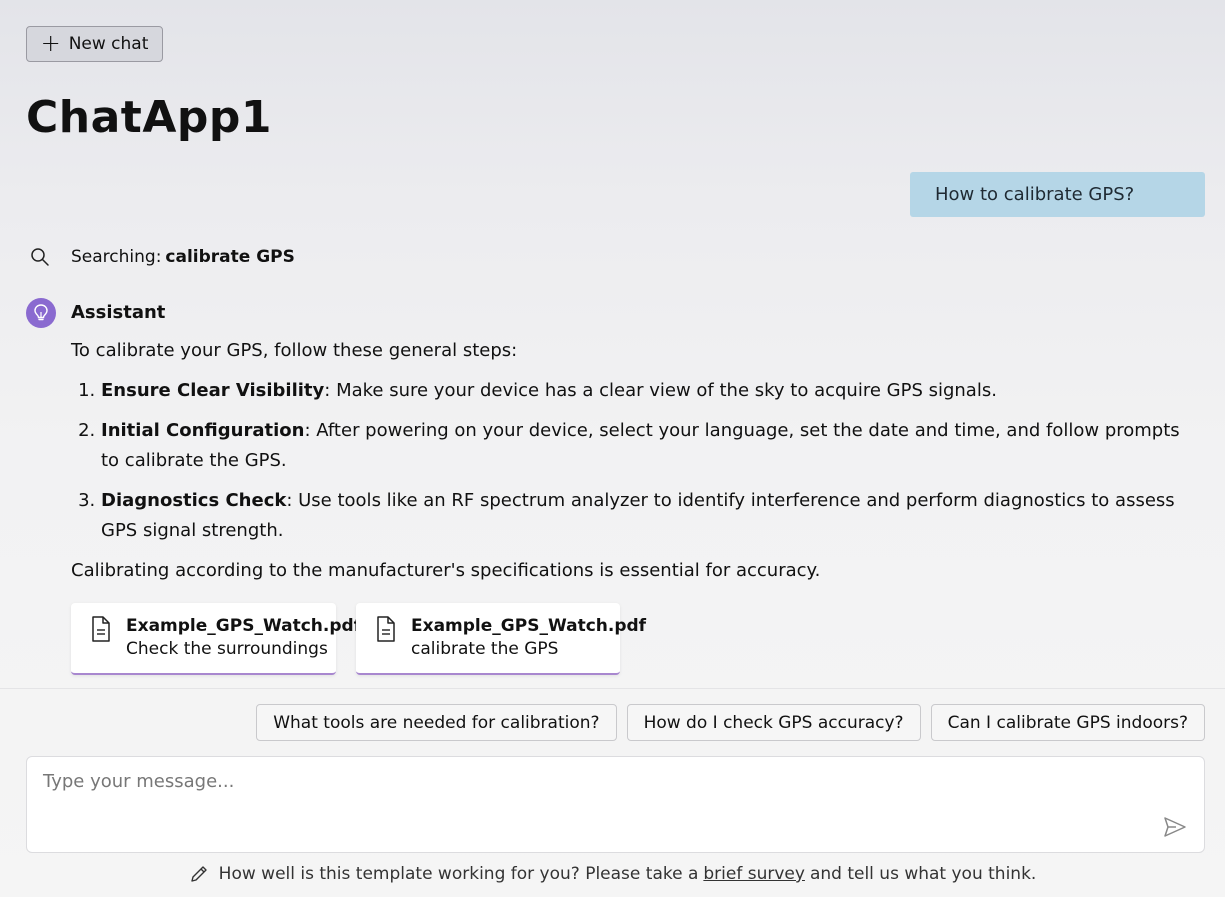  I want to click on suggestion-chip: How do I check GPS accuracy?, so click(773, 722).